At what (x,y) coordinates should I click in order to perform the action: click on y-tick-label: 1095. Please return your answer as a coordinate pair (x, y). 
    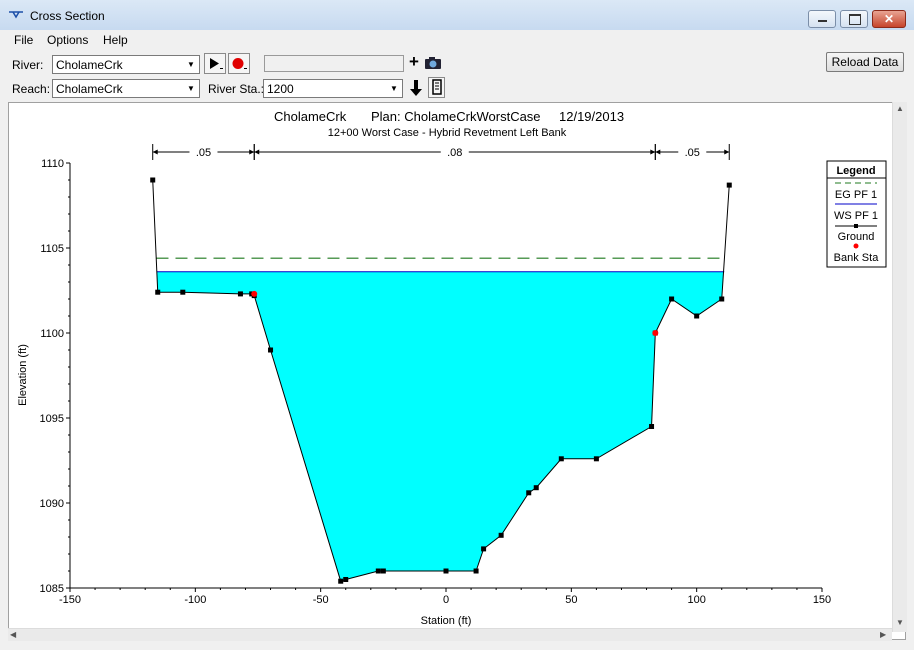
    Looking at the image, I should click on (52, 419).